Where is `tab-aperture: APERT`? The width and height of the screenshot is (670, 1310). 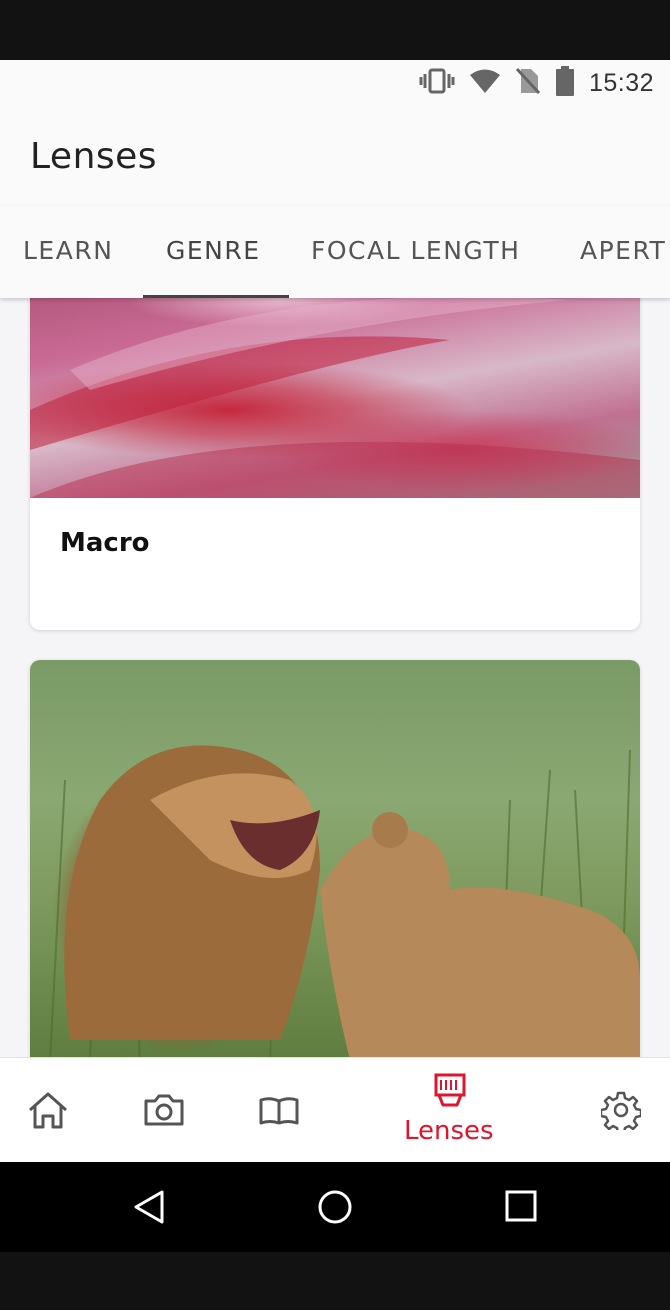 tab-aperture: APERT is located at coordinates (623, 250).